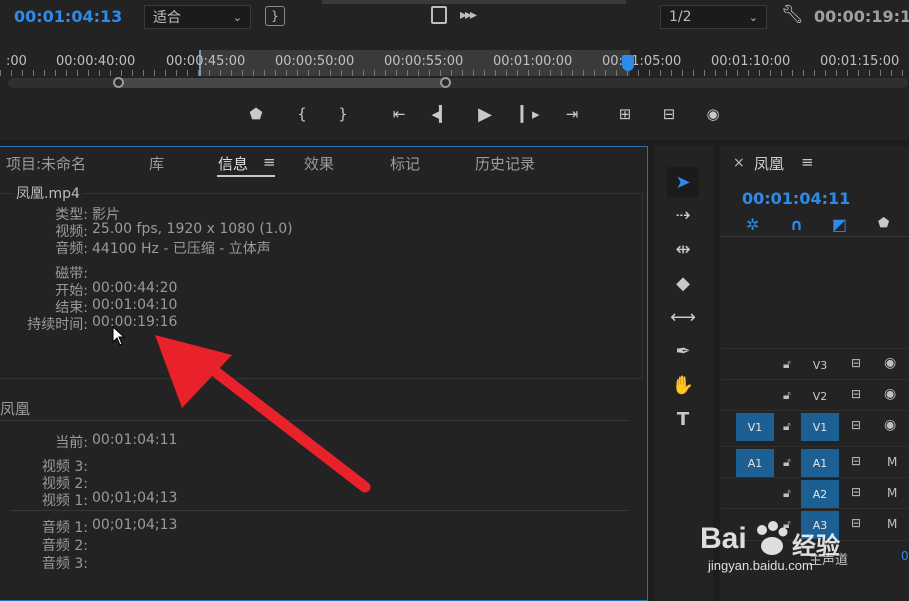  I want to click on snap-magnet-icon: ∩, so click(796, 224).